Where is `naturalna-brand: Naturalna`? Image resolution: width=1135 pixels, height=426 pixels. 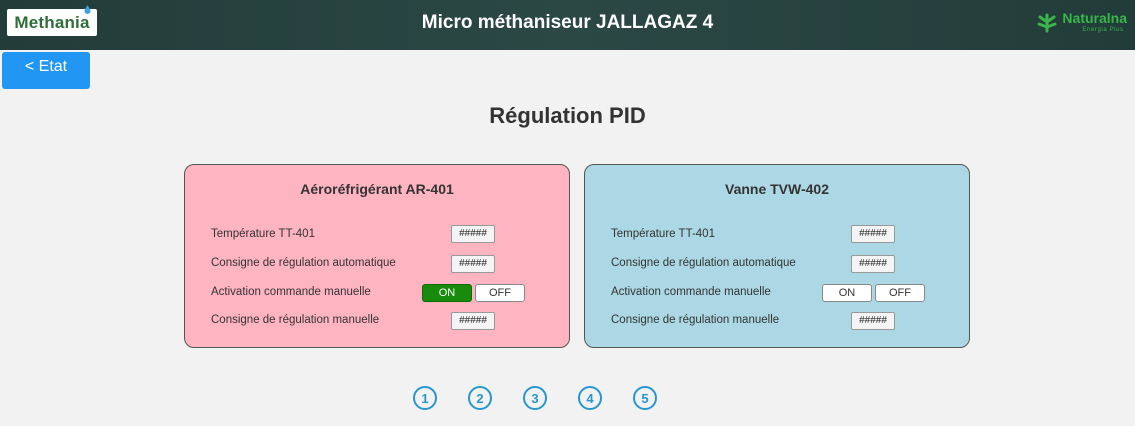
naturalna-brand: Naturalna is located at coordinates (1094, 18).